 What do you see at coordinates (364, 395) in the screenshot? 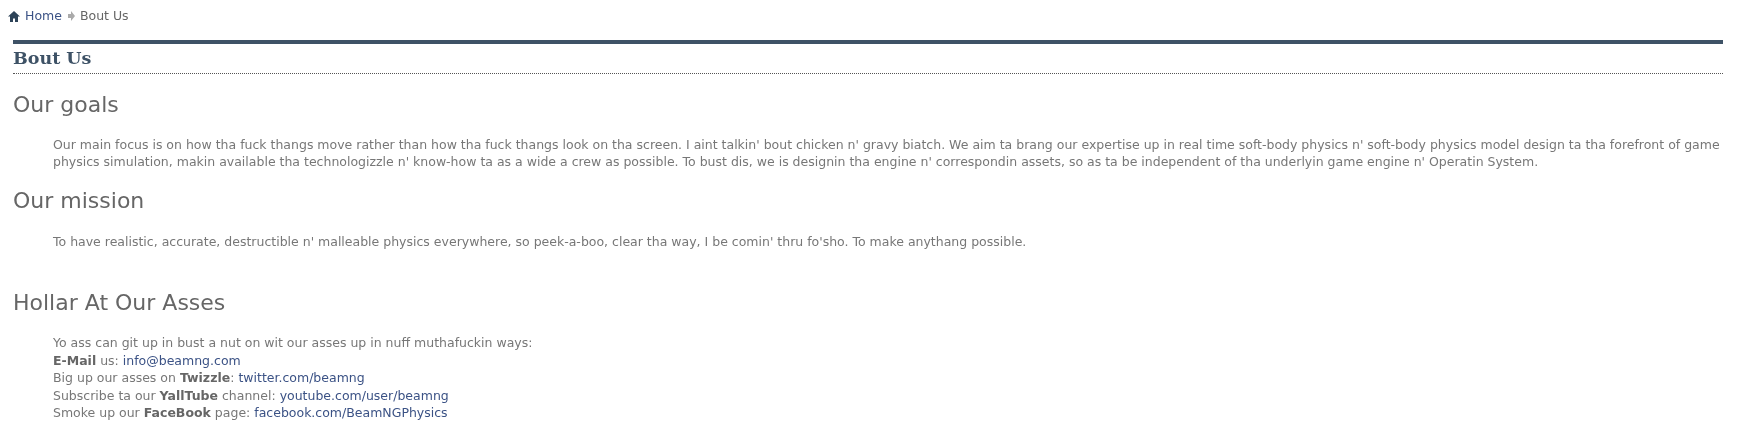
I see `contact-link: youtube.com/user/beamng` at bounding box center [364, 395].